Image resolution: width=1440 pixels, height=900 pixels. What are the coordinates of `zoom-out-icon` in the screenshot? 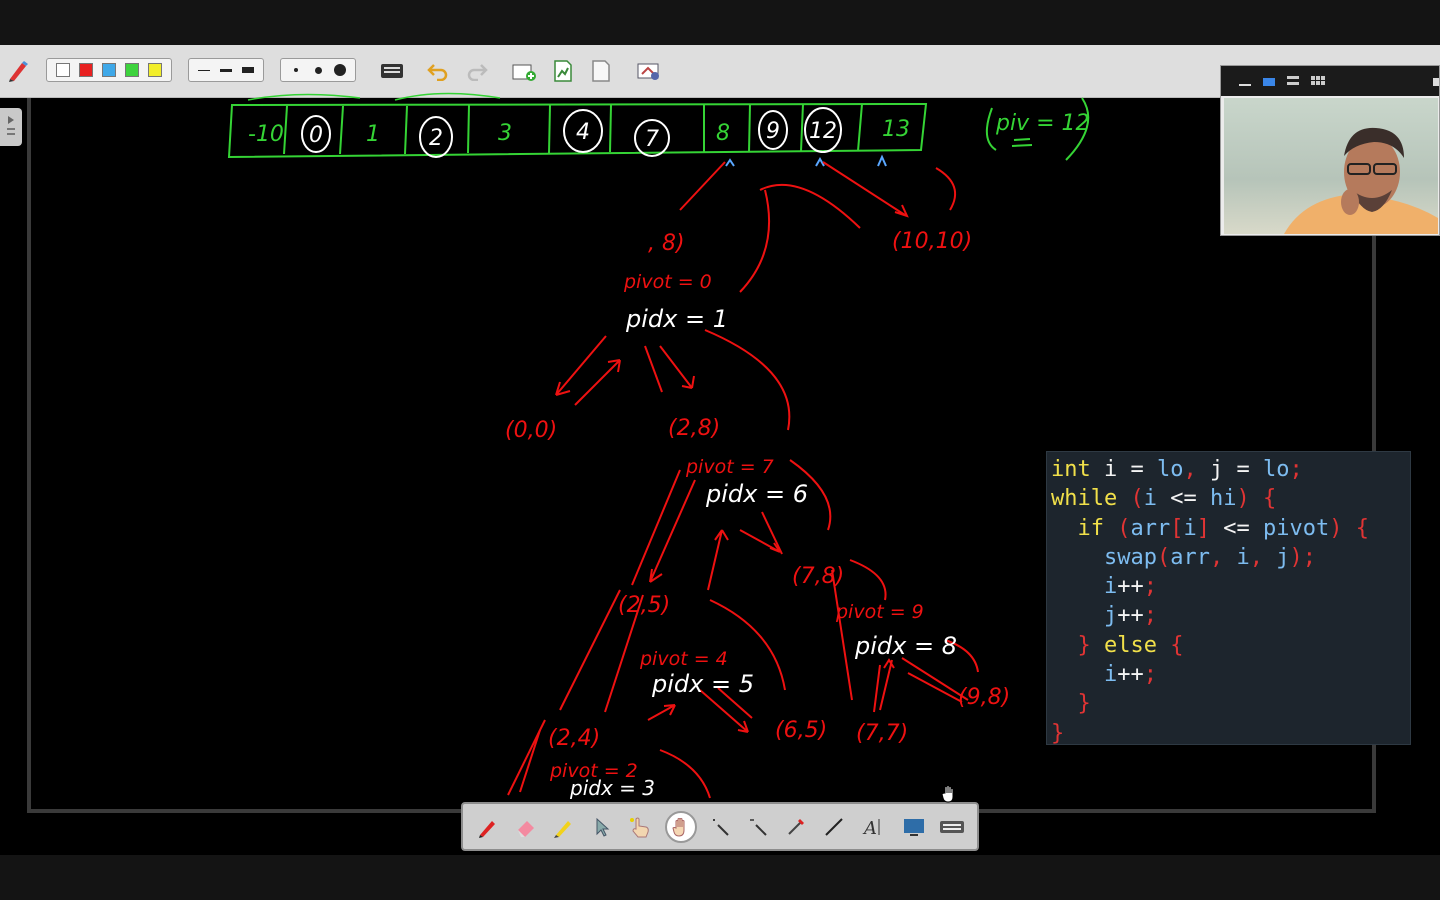 It's located at (758, 827).